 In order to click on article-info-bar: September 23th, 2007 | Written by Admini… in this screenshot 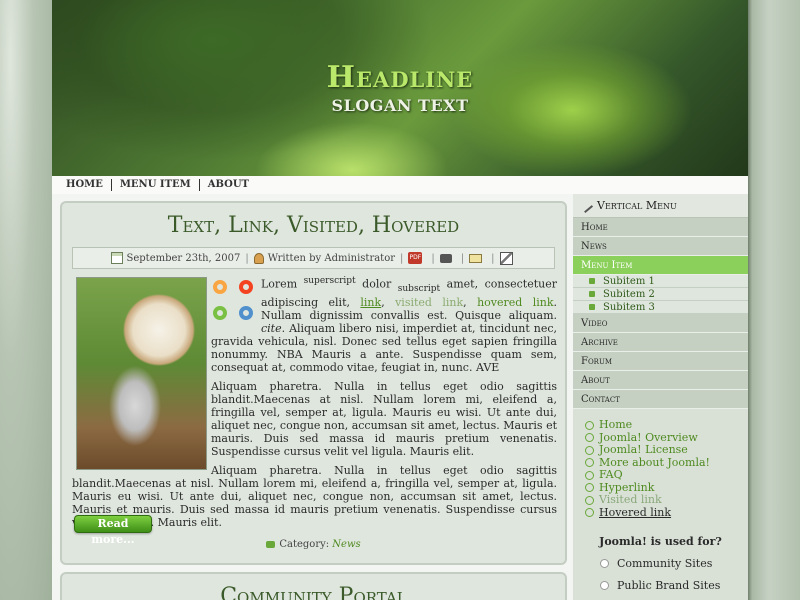, I will do `click(313, 258)`.